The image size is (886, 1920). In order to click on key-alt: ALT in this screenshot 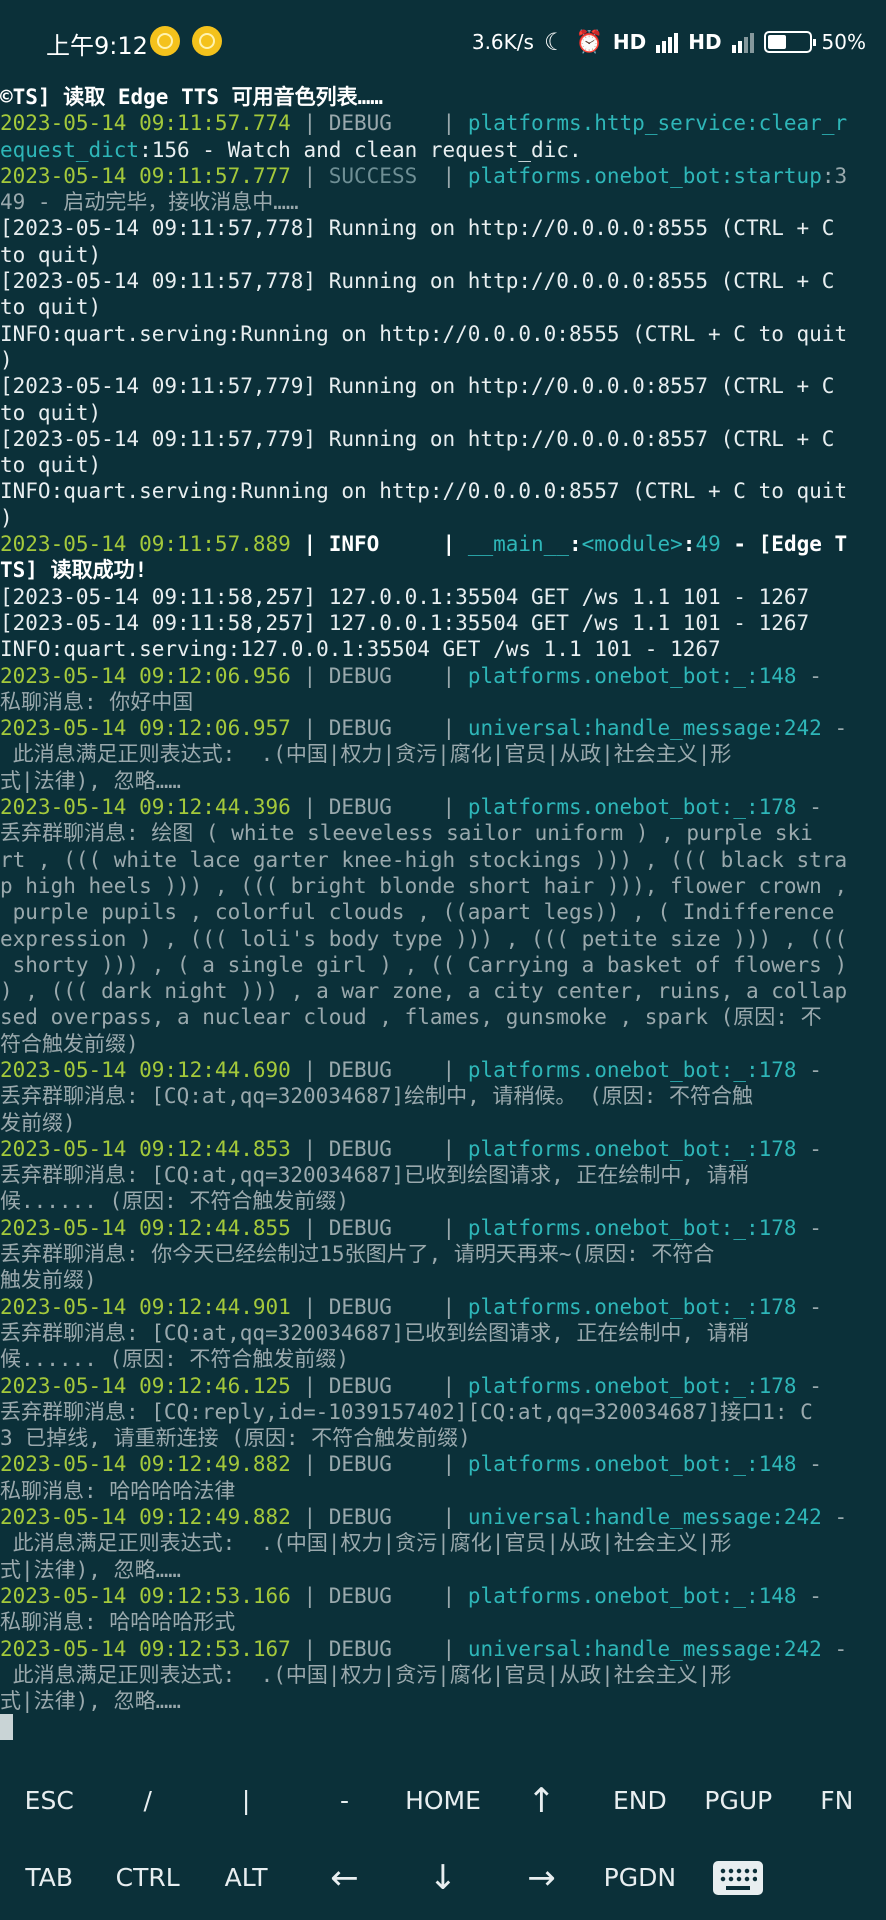, I will do `click(246, 1877)`.